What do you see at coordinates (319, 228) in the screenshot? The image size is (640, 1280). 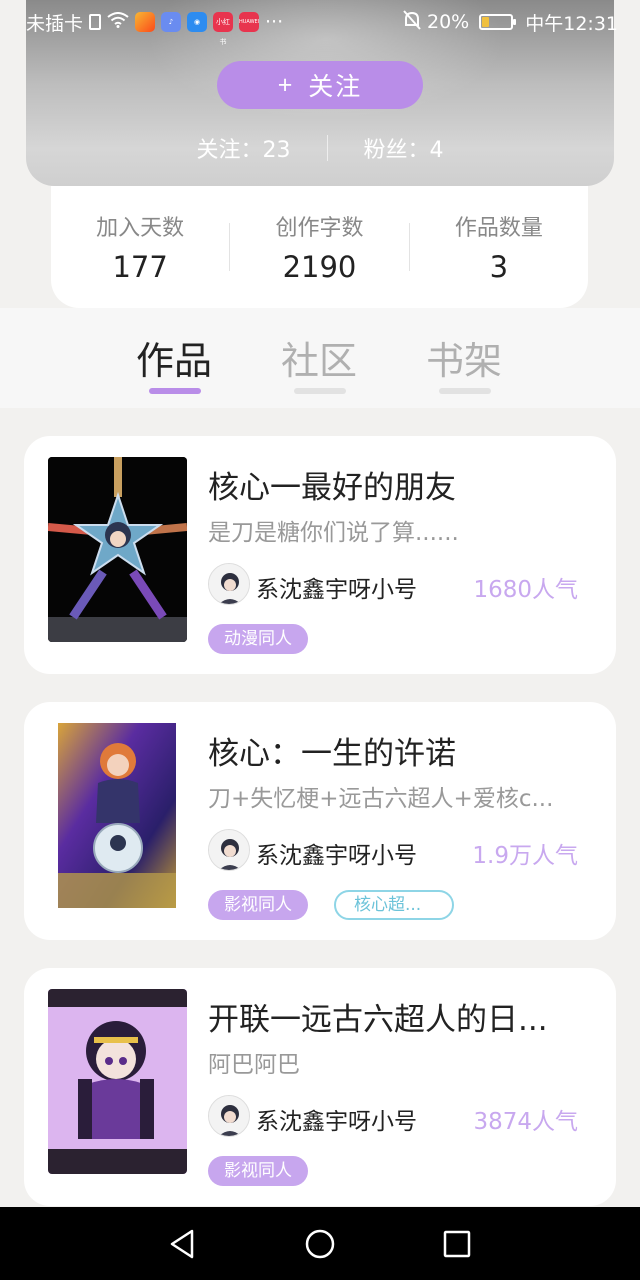 I see `stat-label: 创作字数` at bounding box center [319, 228].